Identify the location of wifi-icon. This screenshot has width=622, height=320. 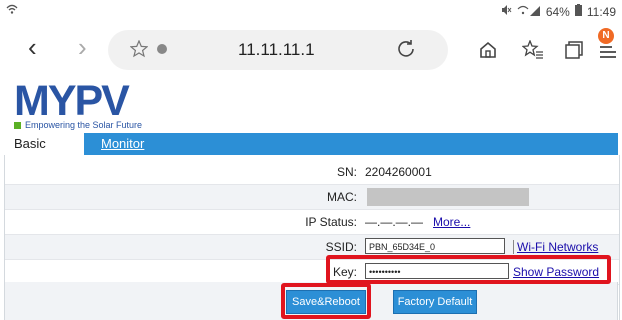
(12, 10).